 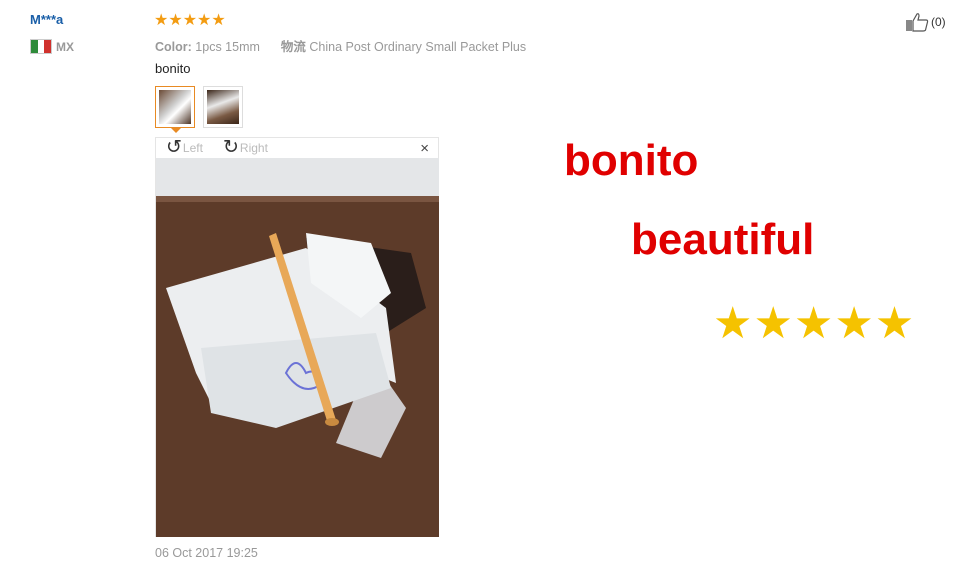 I want to click on country-code: MX, so click(x=65, y=46).